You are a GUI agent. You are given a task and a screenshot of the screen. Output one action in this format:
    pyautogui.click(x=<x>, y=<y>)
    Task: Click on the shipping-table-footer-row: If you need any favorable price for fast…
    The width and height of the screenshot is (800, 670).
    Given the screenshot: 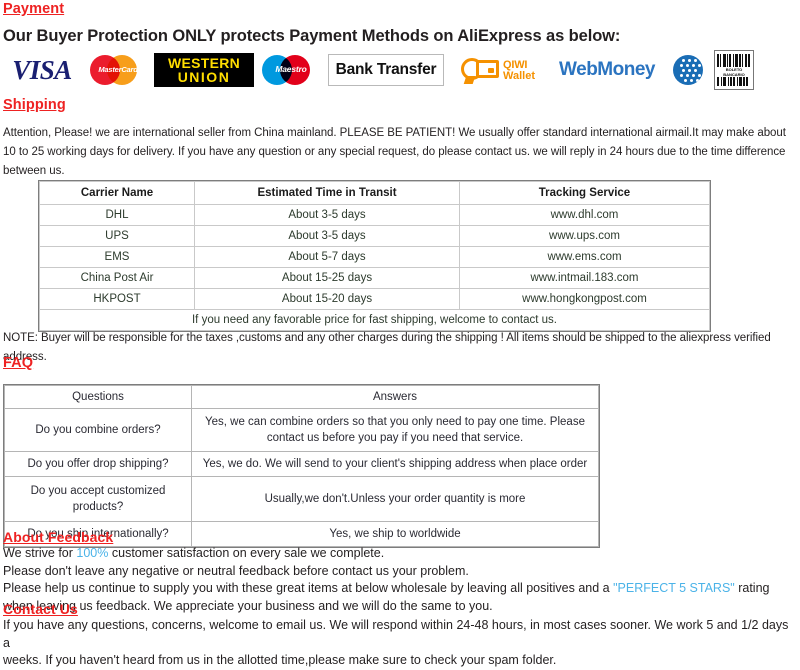 What is the action you would take?
    pyautogui.click(x=374, y=320)
    